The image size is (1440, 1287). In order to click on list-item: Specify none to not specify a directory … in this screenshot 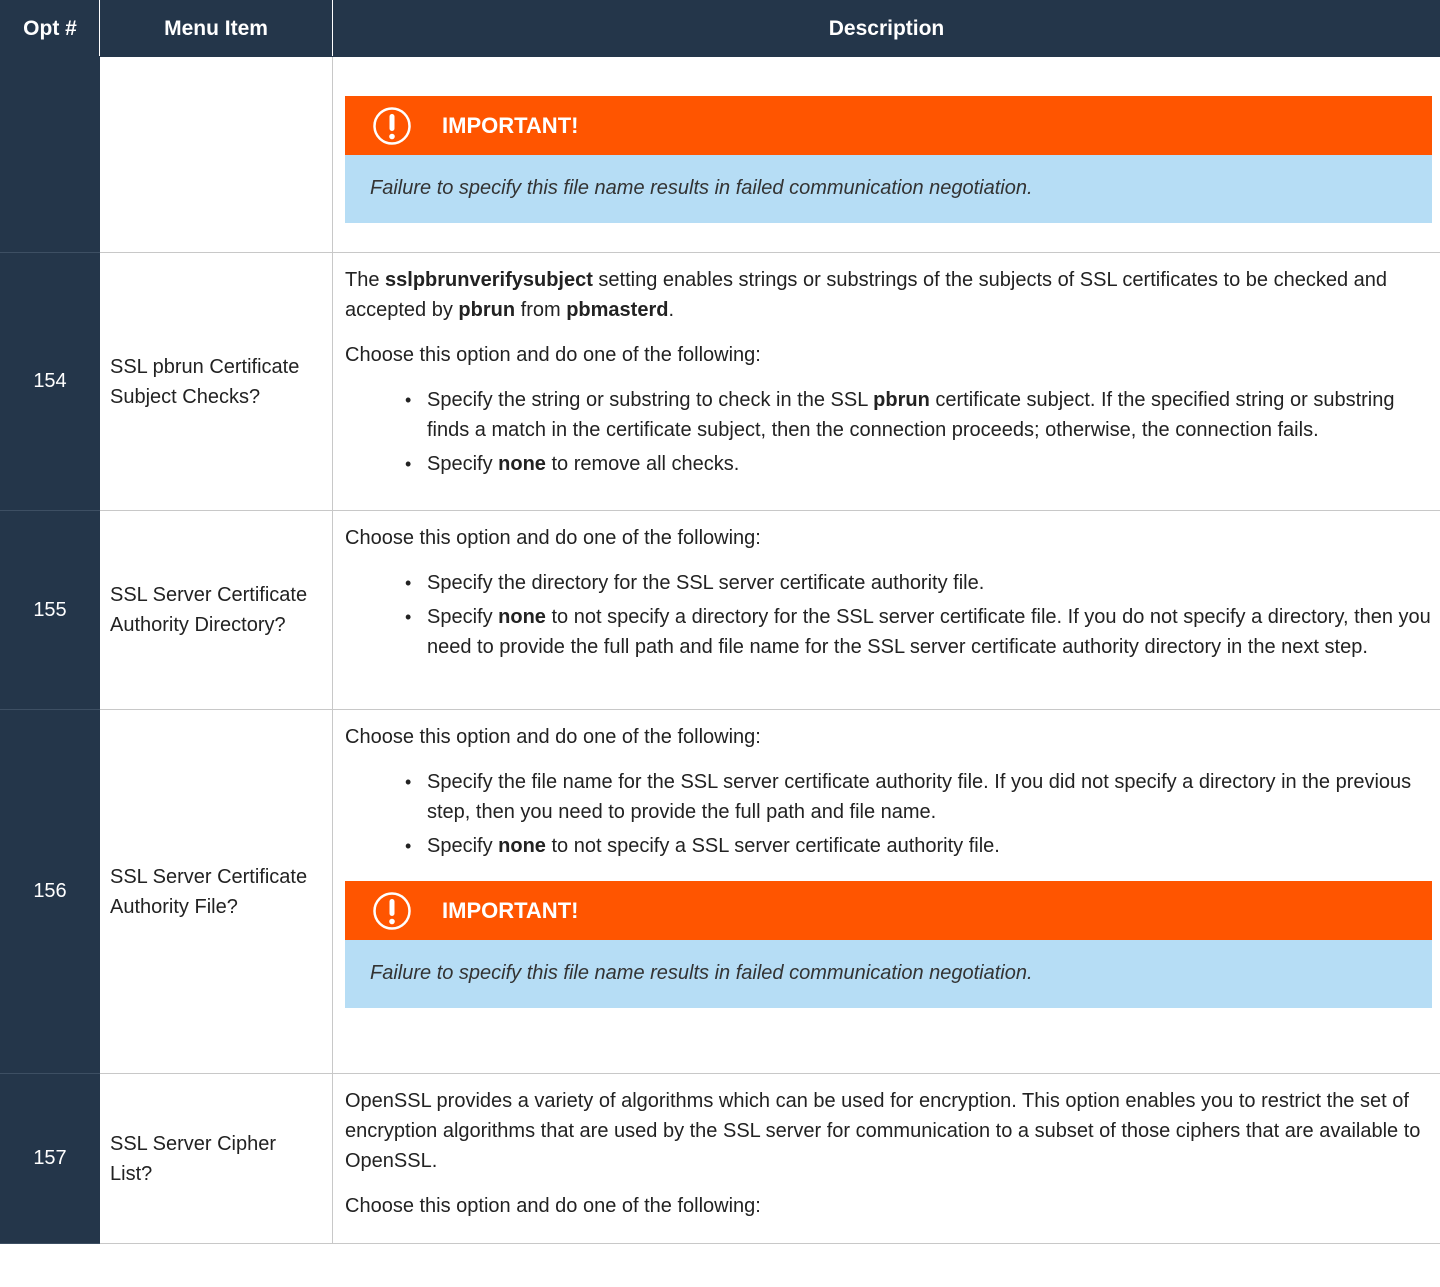, I will do `click(922, 632)`.